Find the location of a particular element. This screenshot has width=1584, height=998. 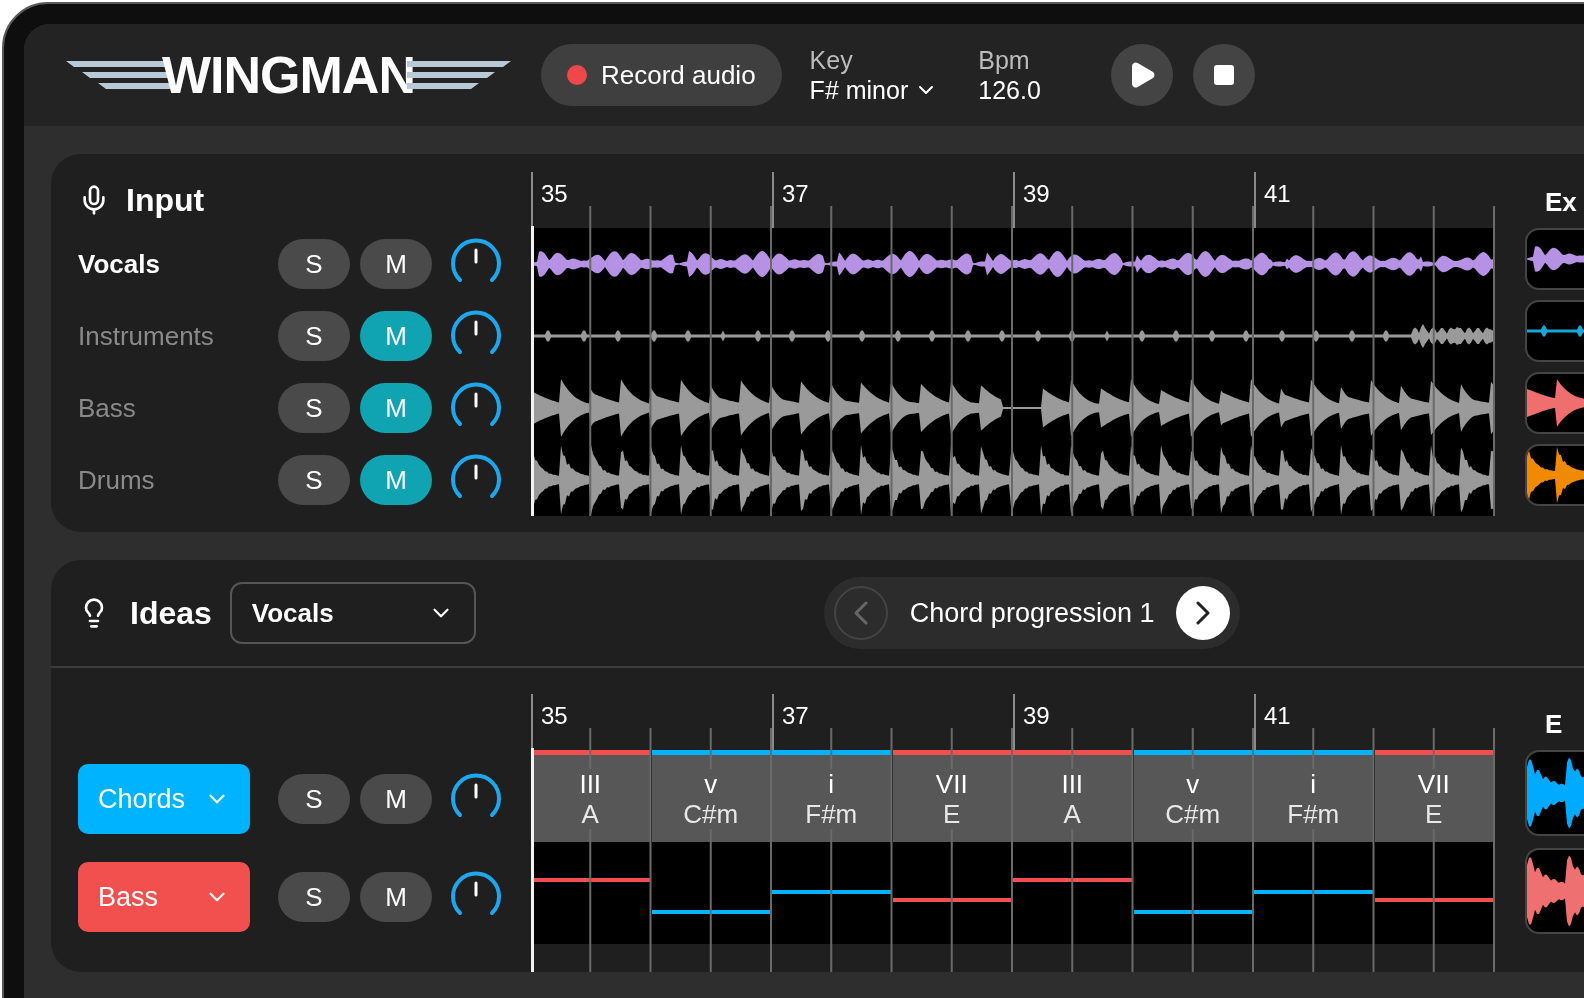

track-name: Bass is located at coordinates (107, 408).